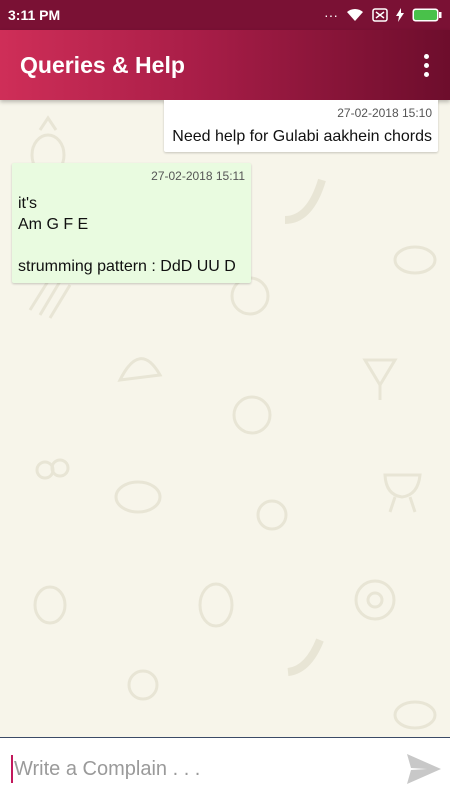  What do you see at coordinates (34, 15) in the screenshot?
I see `status-time: 3:11 PM` at bounding box center [34, 15].